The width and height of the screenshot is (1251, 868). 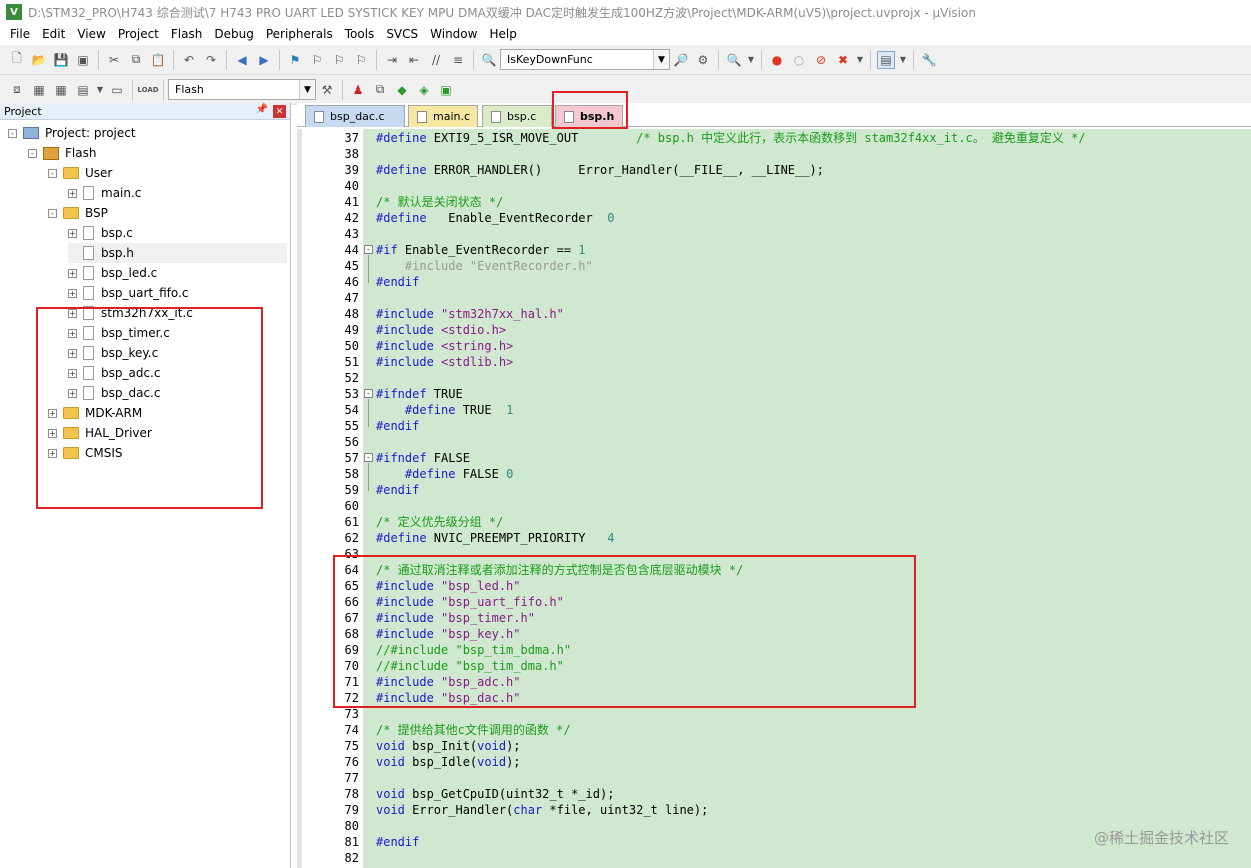 I want to click on find-combo: IsKeyDownFunc ▼, so click(x=585, y=59).